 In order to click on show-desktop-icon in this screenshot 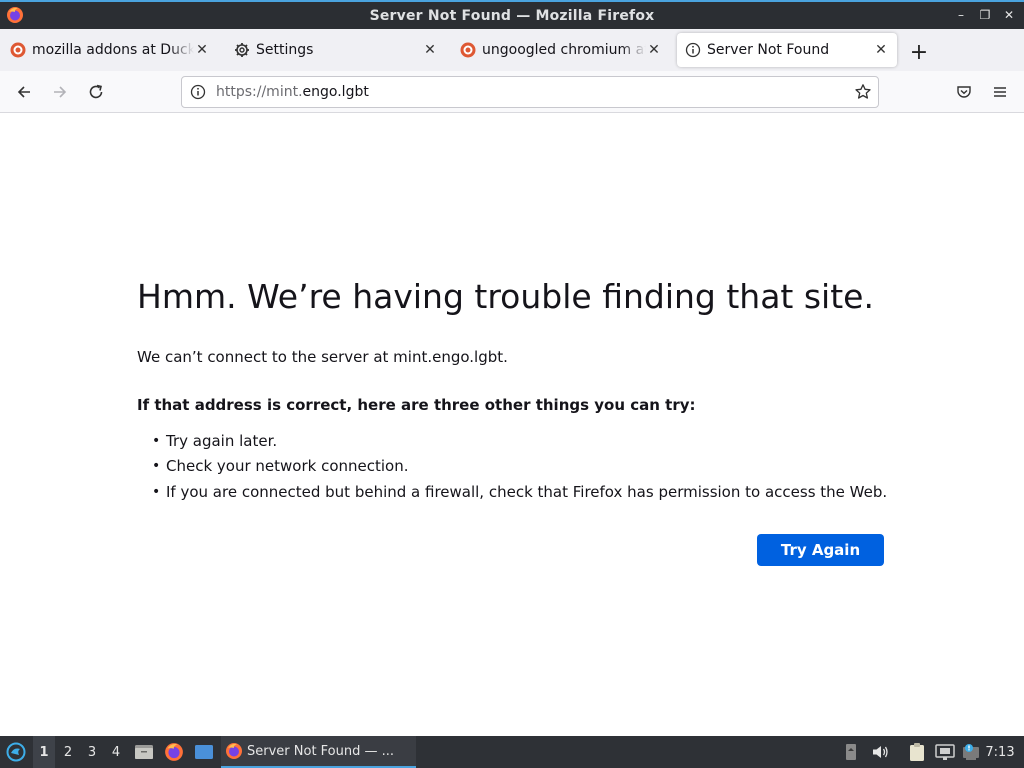, I will do `click(204, 752)`.